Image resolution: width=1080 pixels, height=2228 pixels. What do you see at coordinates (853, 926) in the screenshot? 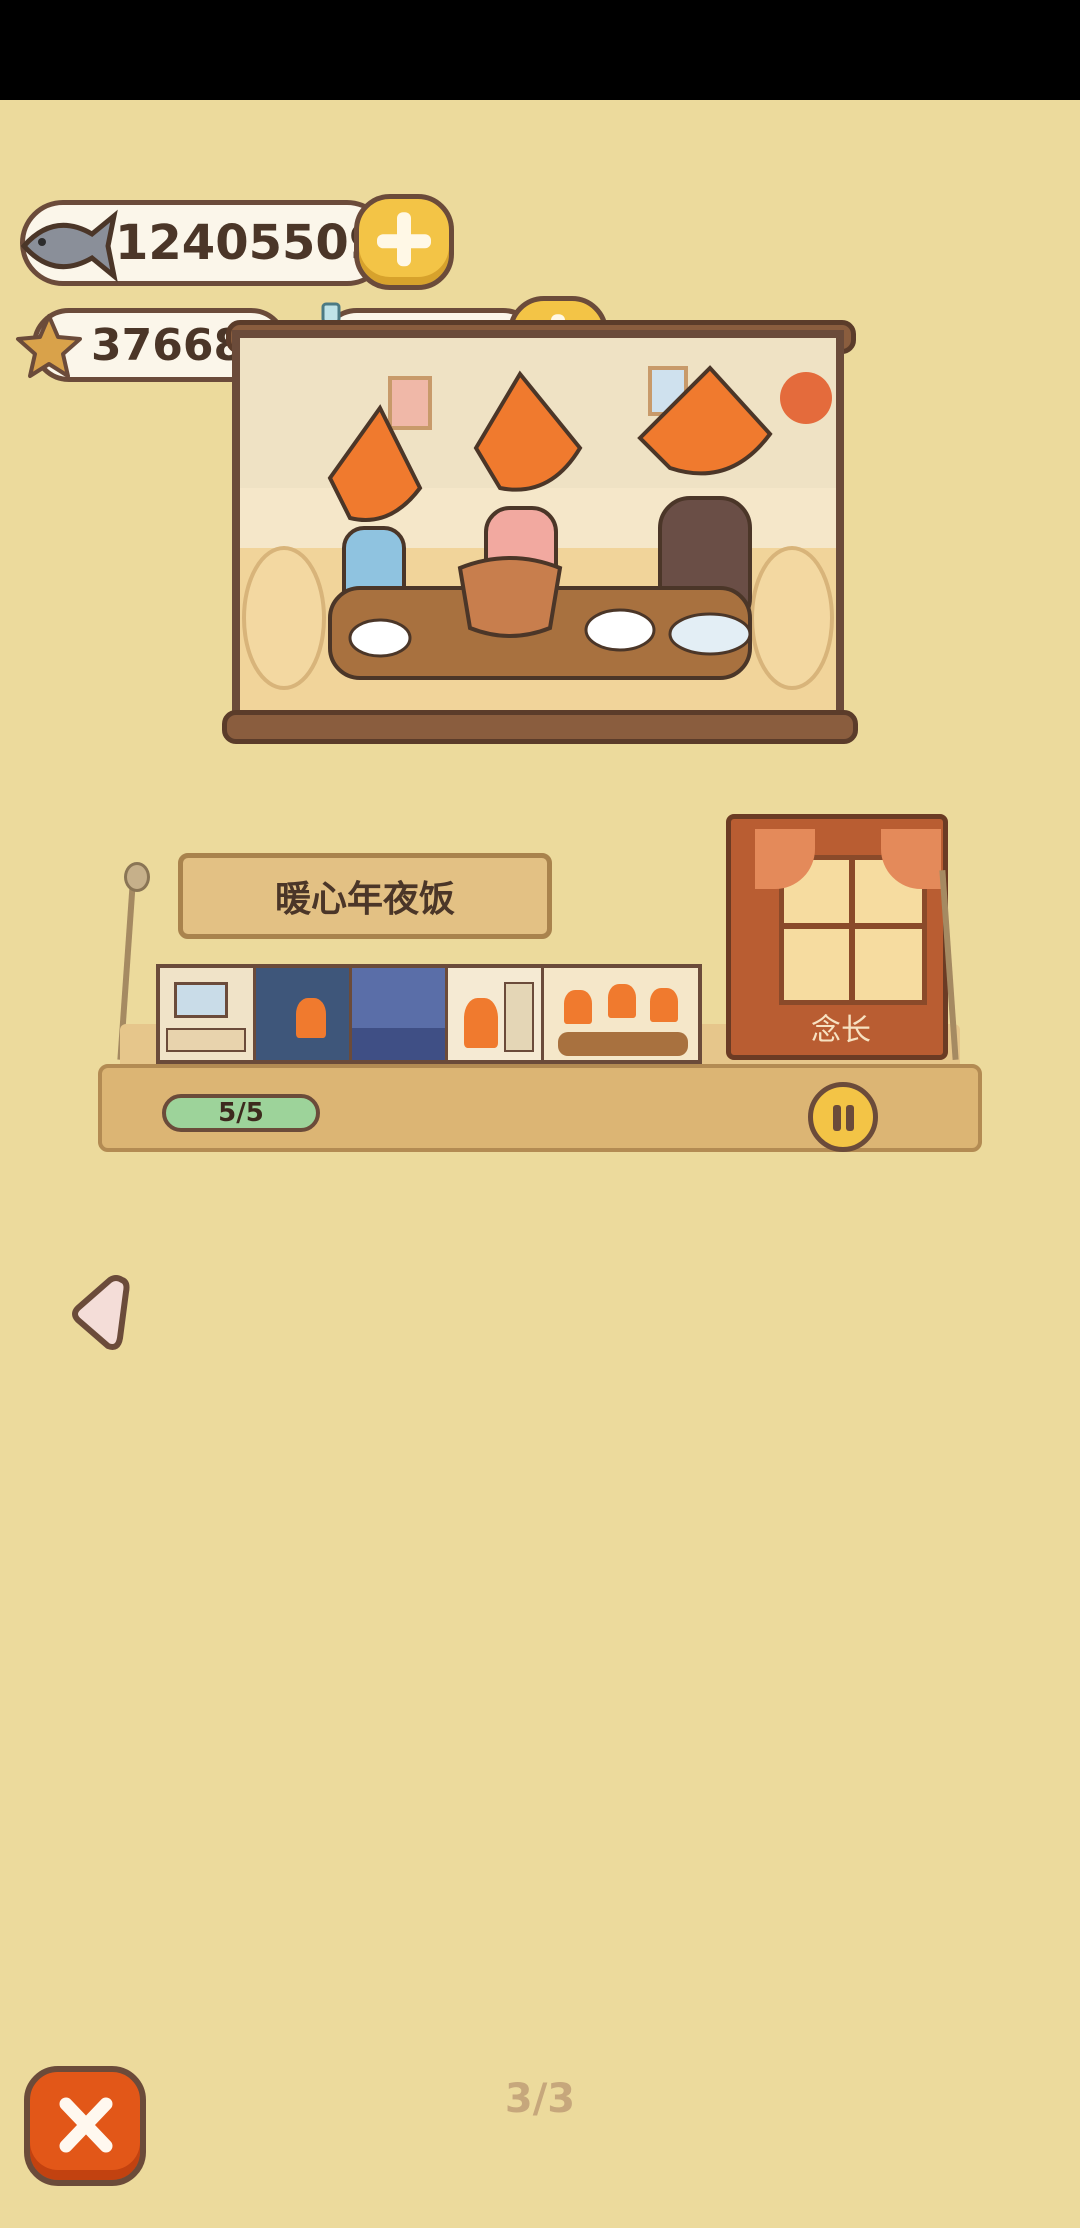
I see `book-window-frame-h` at bounding box center [853, 926].